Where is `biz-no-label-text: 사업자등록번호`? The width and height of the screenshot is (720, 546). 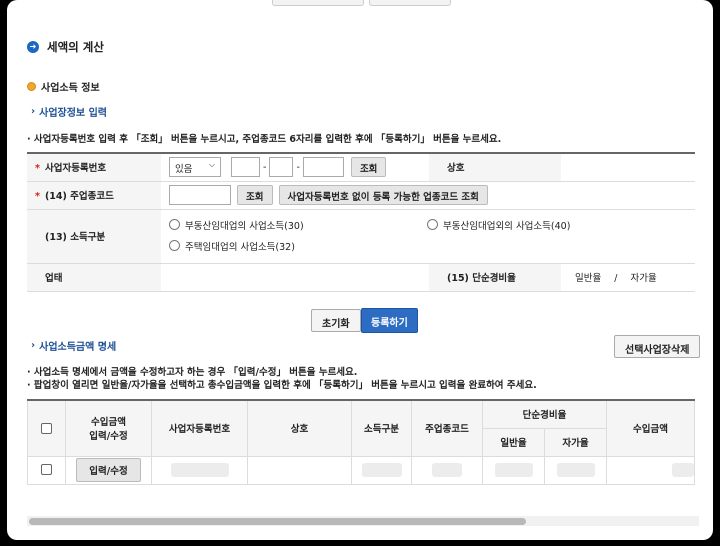 biz-no-label-text: 사업자등록번호 is located at coordinates (75, 169).